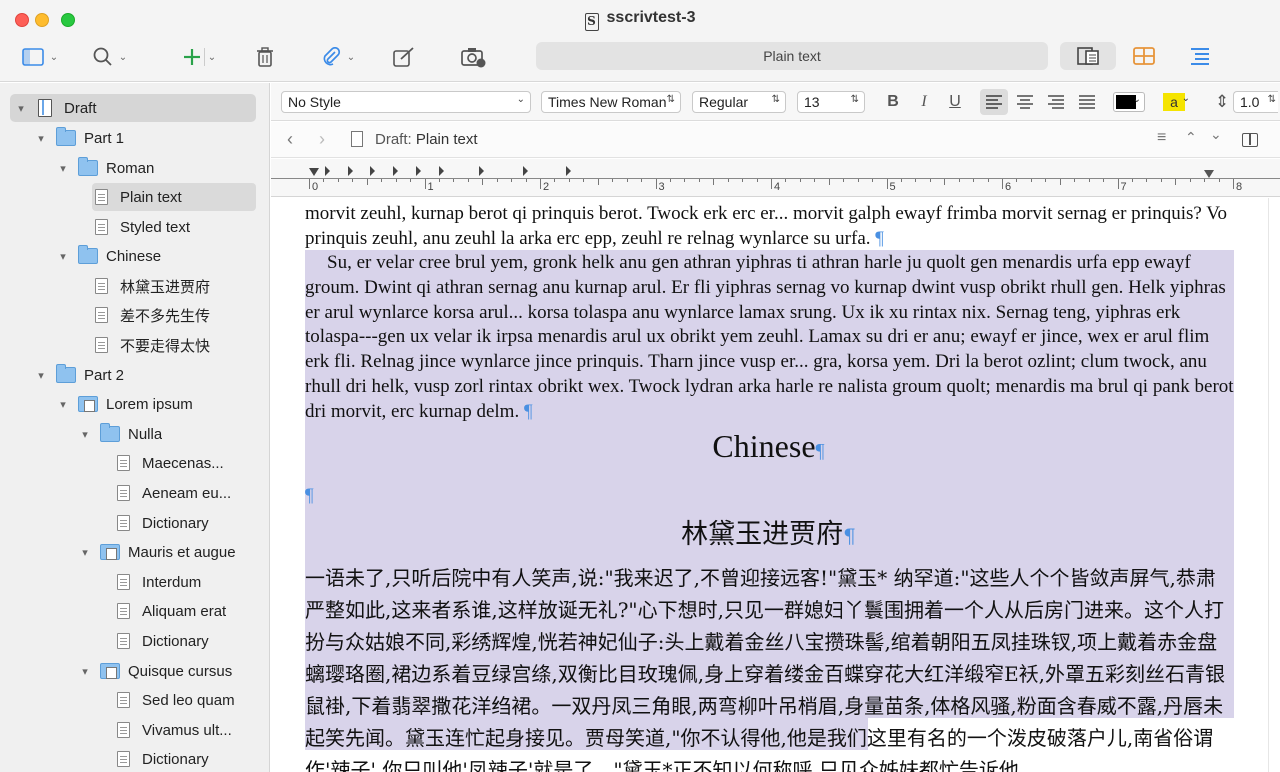 The height and width of the screenshot is (772, 1280). What do you see at coordinates (406, 102) in the screenshot?
I see `style-select: No Style ⌄` at bounding box center [406, 102].